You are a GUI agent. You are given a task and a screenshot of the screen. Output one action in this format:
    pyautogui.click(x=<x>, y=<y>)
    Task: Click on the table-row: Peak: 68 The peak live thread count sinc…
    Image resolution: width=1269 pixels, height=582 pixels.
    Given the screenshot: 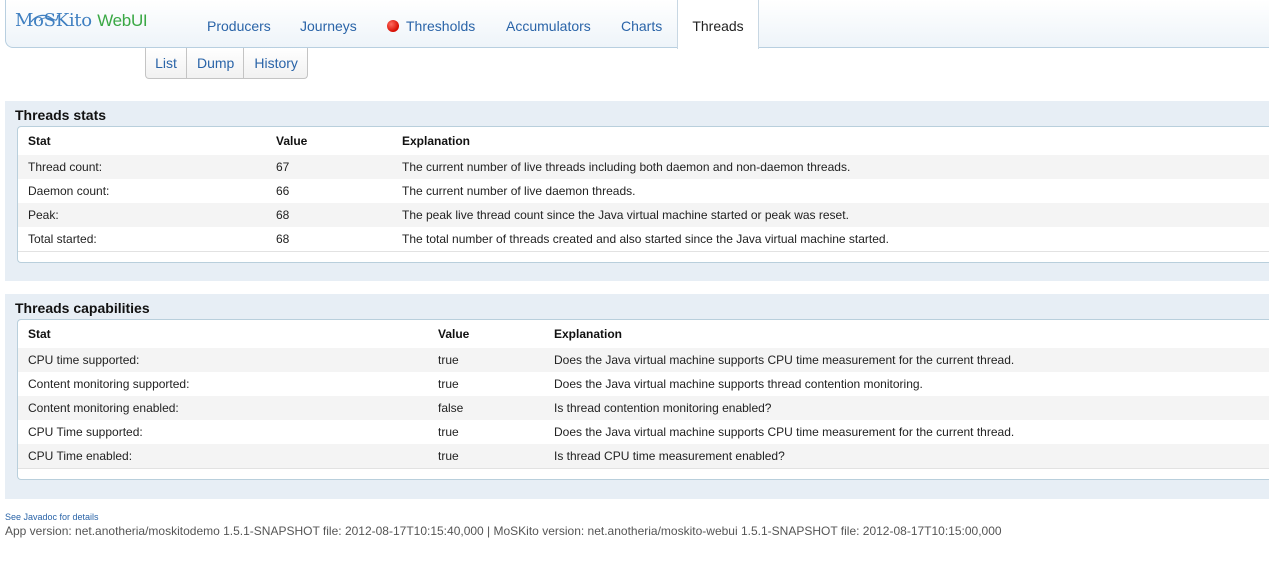 What is the action you would take?
    pyautogui.click(x=643, y=215)
    